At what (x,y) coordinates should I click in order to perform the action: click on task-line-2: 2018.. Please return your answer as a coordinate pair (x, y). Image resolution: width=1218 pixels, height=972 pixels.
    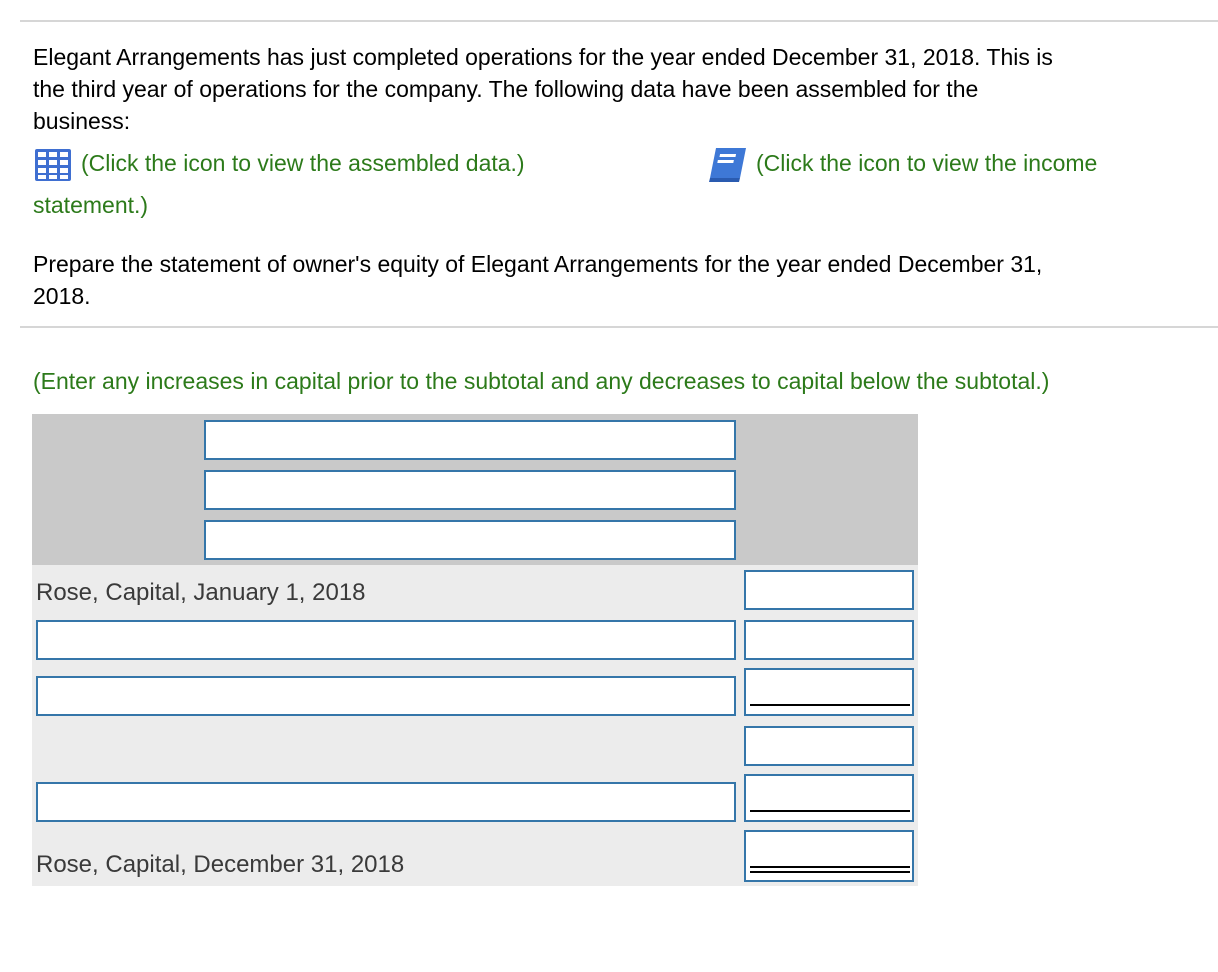
    Looking at the image, I should click on (62, 296).